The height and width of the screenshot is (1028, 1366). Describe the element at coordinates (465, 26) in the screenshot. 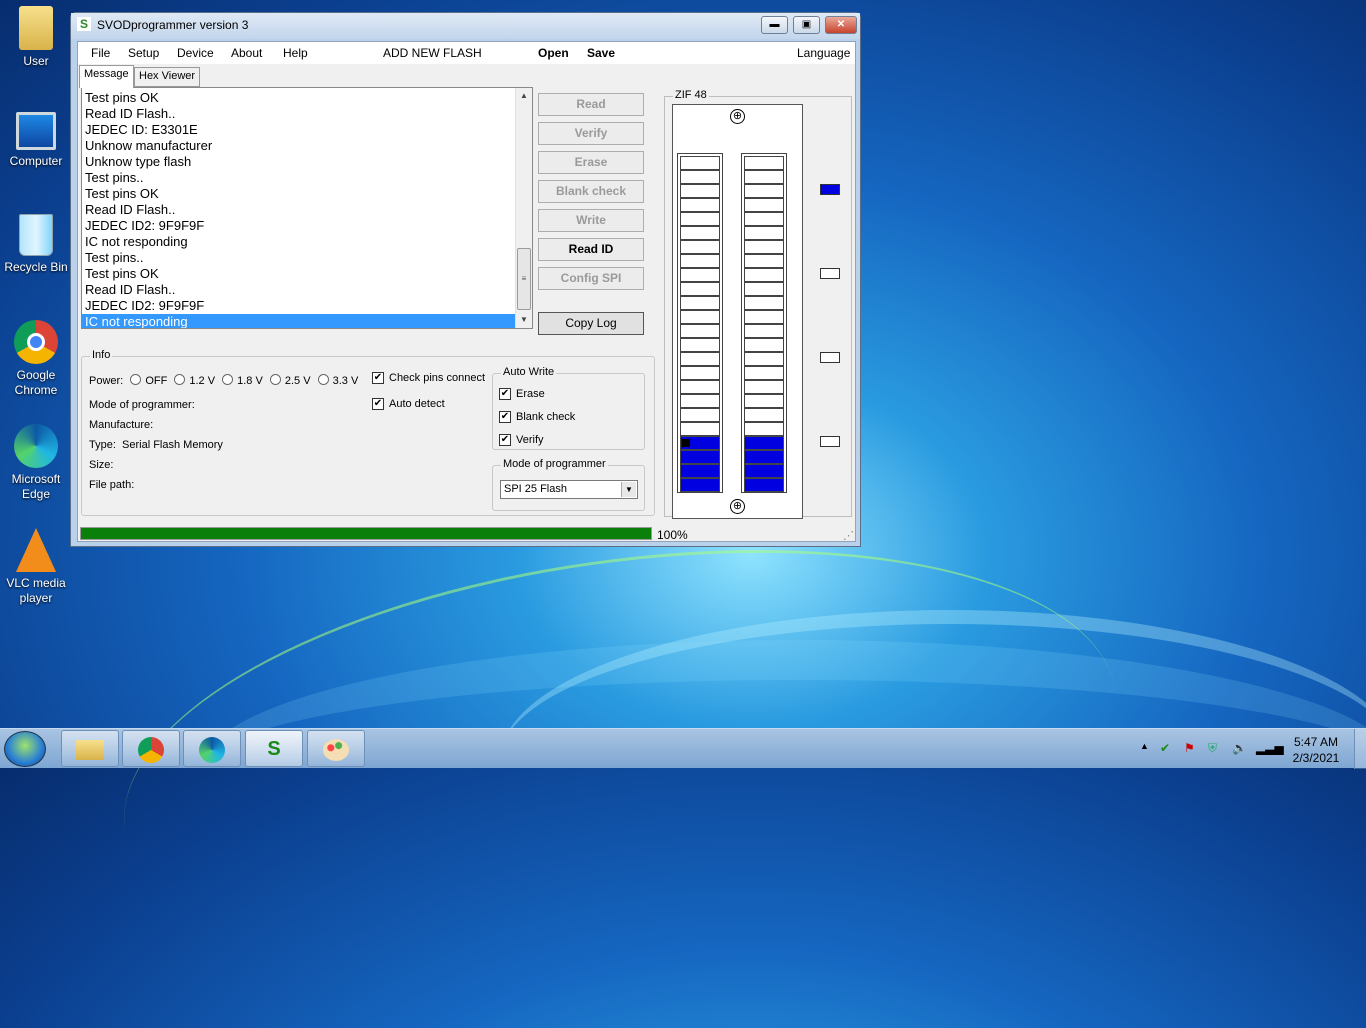

I see `title-bar: S SVODprogrammer version 3 ▬ ▣ ✕` at that location.